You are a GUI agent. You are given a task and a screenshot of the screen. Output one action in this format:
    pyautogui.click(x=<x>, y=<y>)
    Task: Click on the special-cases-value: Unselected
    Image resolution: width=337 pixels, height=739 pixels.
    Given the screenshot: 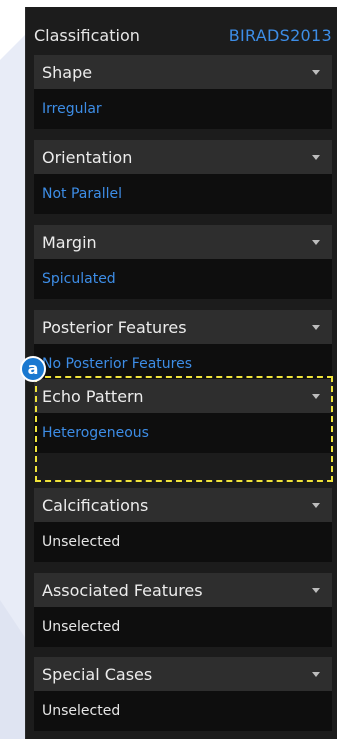 What is the action you would take?
    pyautogui.click(x=183, y=711)
    